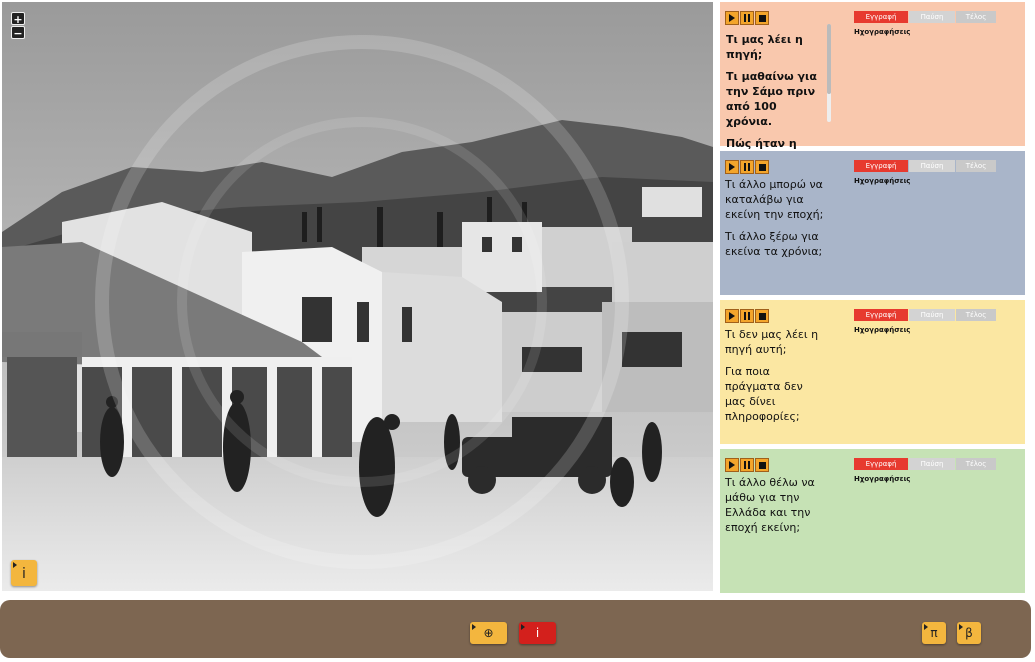 Image resolution: width=1035 pixels, height=662 pixels. I want to click on previous-label: π, so click(934, 633).